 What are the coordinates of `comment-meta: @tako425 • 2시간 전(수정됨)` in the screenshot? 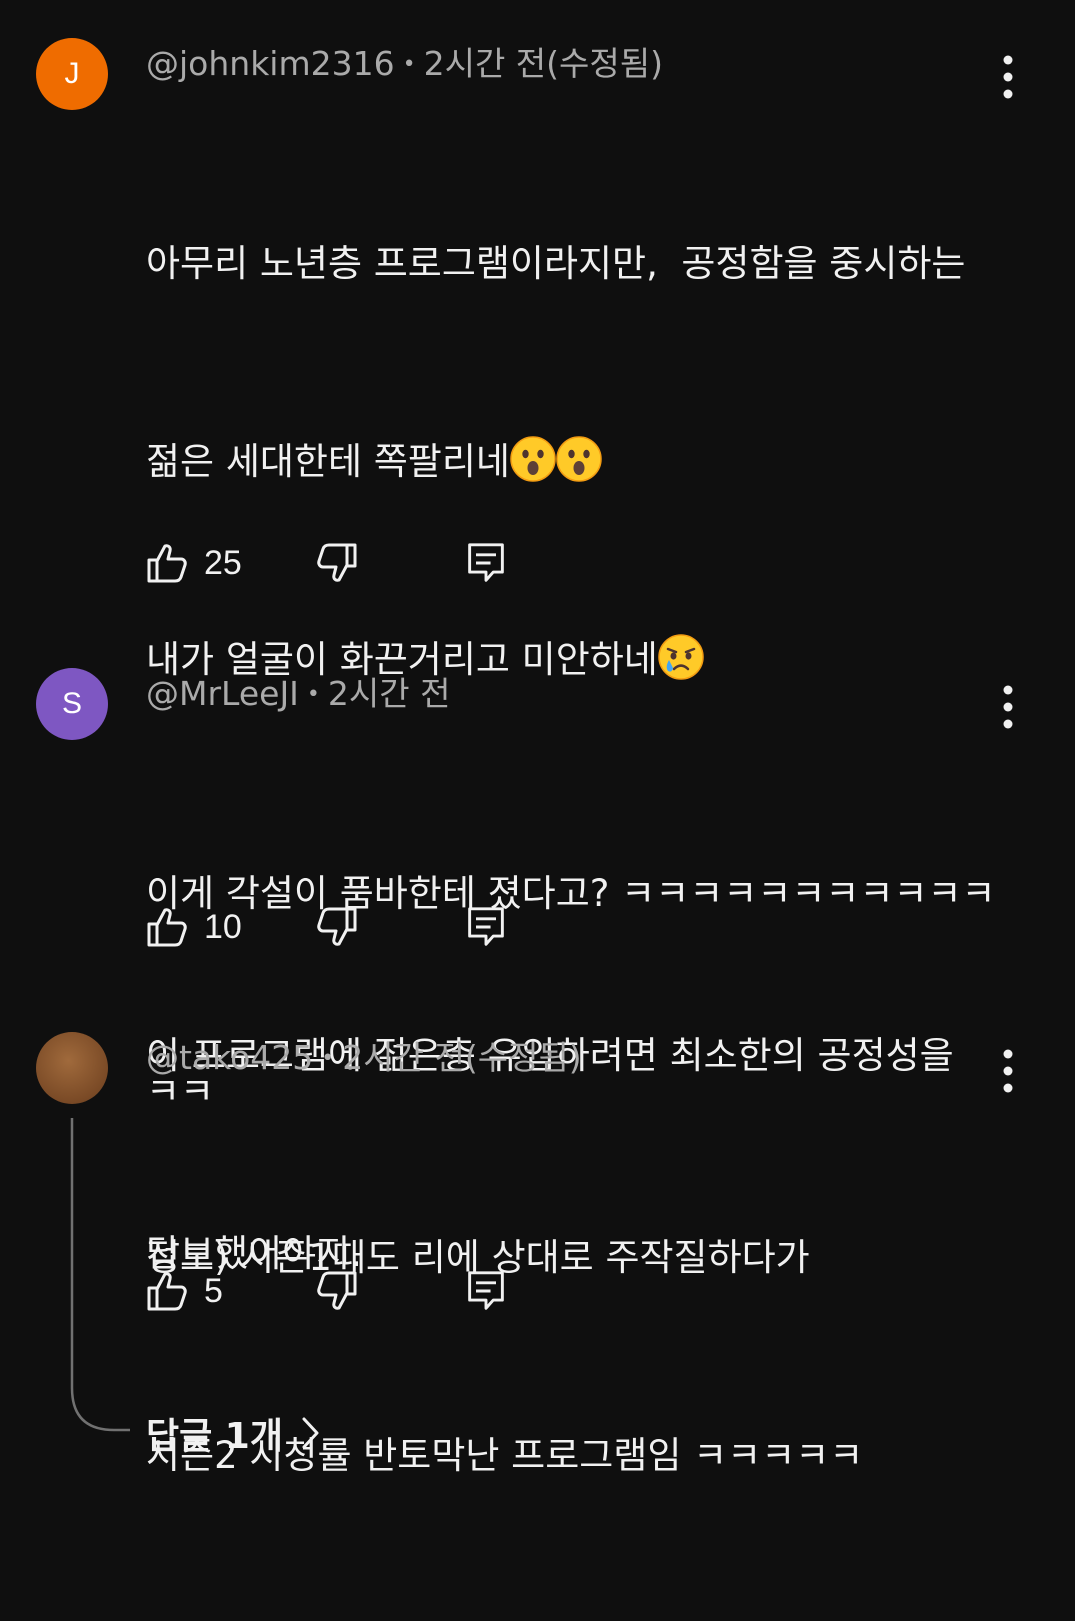 It's located at (364, 1058).